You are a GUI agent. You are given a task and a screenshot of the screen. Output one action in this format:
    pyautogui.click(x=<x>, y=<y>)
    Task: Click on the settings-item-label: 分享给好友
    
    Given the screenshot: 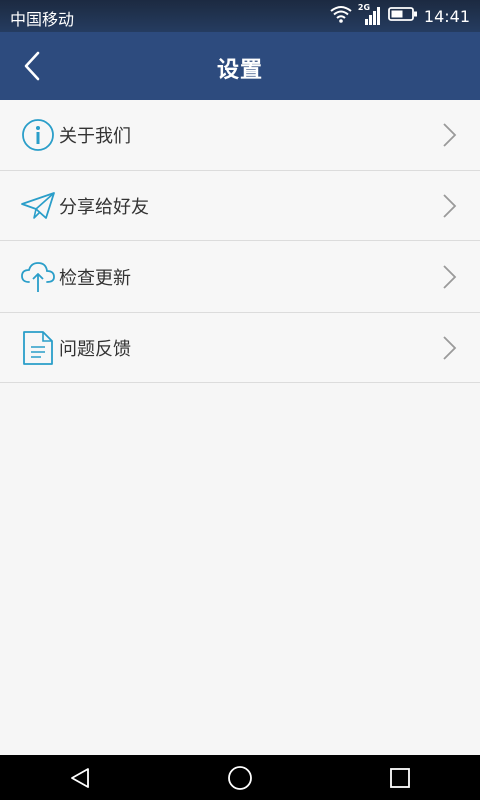 What is the action you would take?
    pyautogui.click(x=104, y=207)
    